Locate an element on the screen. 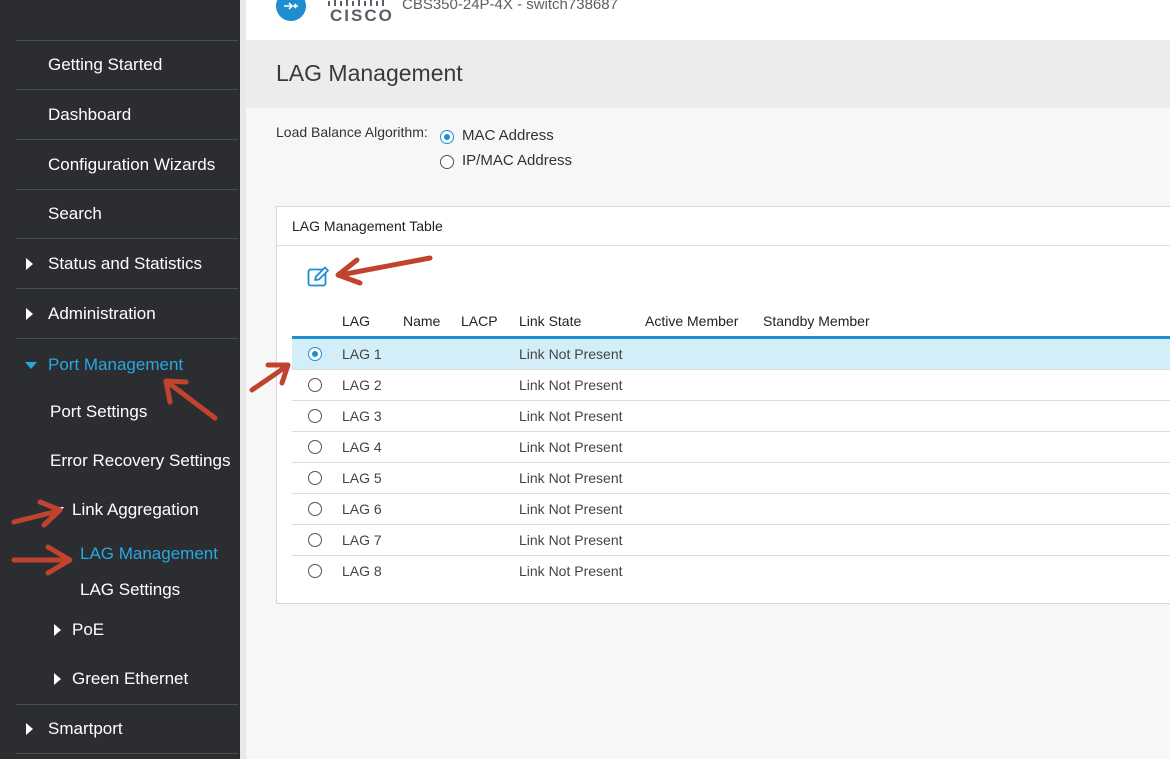 The image size is (1170, 759). sidebar-item-lag-settings: LAG Settings is located at coordinates (130, 590).